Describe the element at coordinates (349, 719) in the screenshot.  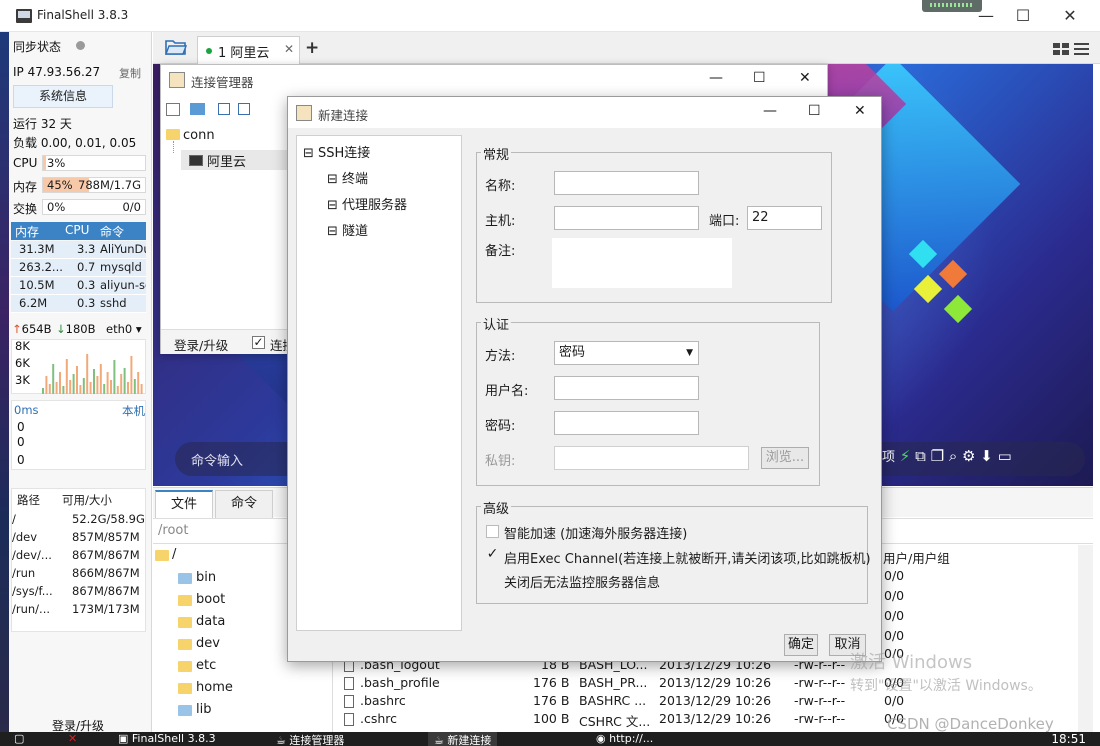
I see `file-icon` at that location.